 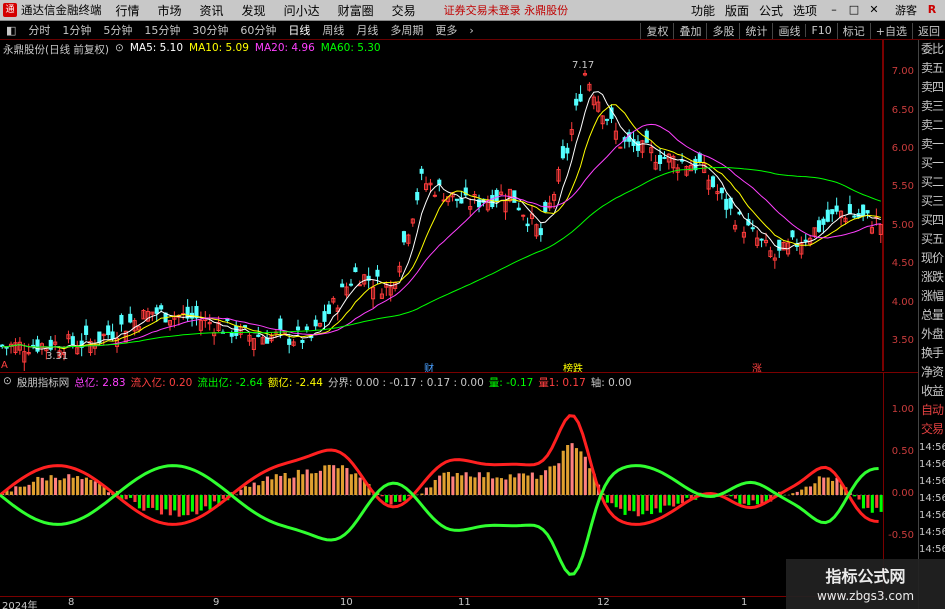 What do you see at coordinates (170, 10) in the screenshot?
I see `menu-item-market: 市场` at bounding box center [170, 10].